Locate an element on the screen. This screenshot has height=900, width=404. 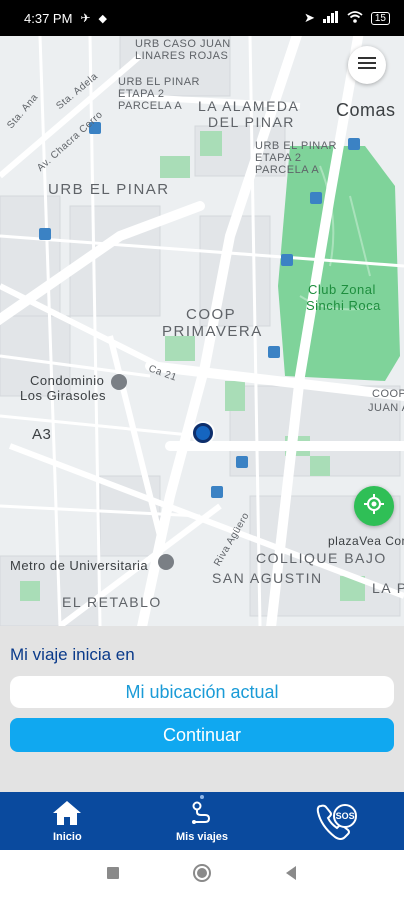
home-system-icon is located at coordinates (202, 875).